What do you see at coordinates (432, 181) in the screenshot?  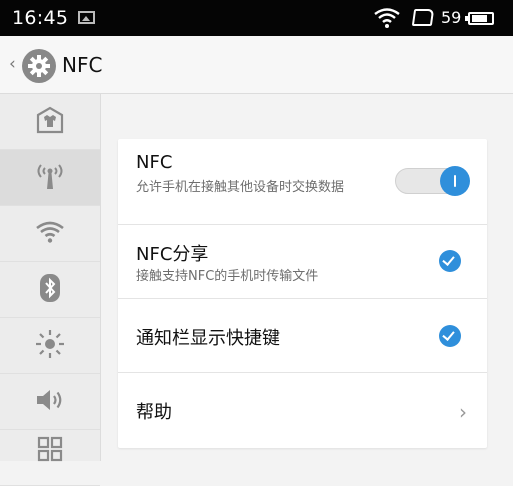 I see `nfc-toggle` at bounding box center [432, 181].